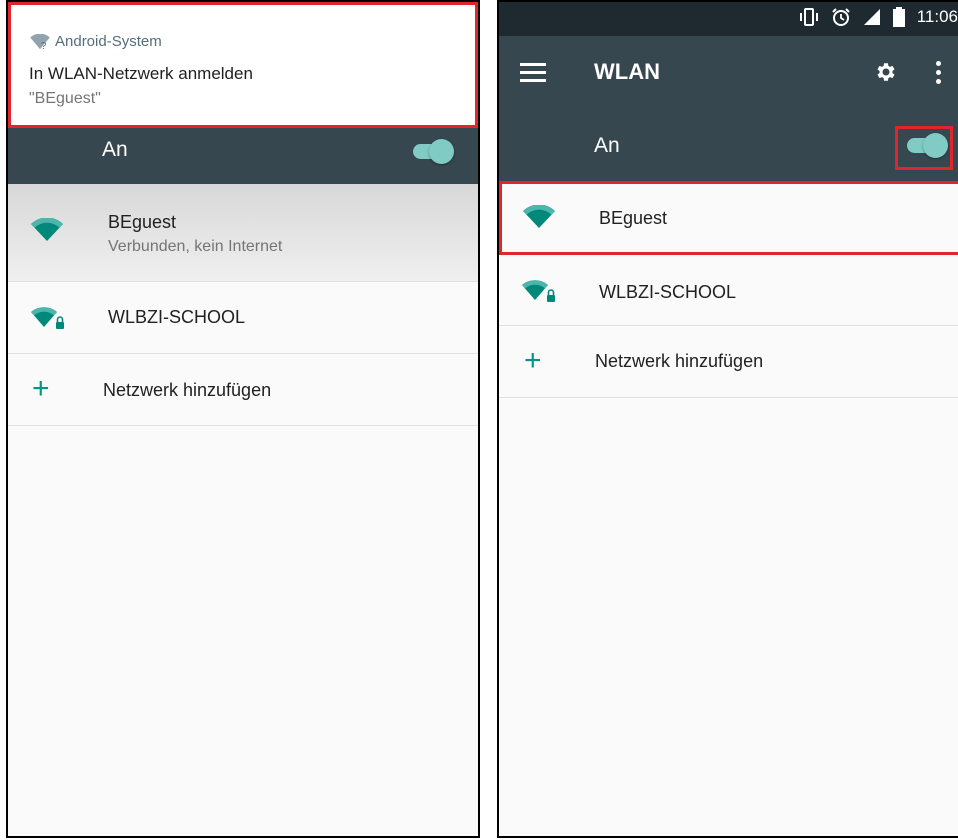  Describe the element at coordinates (728, 218) in the screenshot. I see `network-row-beguest: BEguest` at that location.